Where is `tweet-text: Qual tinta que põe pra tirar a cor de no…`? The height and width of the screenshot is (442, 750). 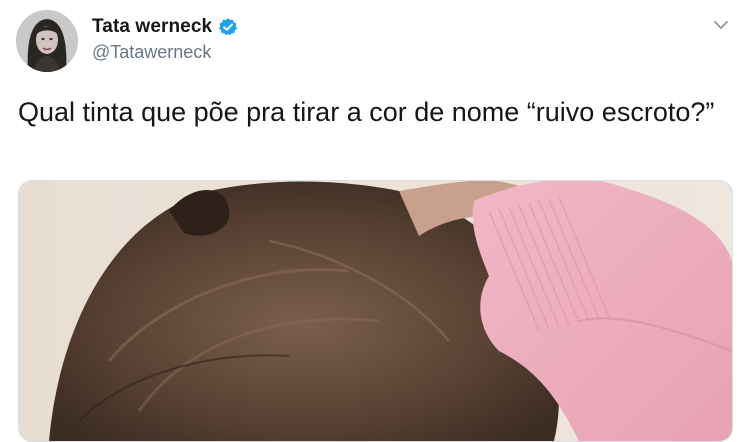 tweet-text: Qual tinta que põe pra tirar a cor de no… is located at coordinates (366, 112).